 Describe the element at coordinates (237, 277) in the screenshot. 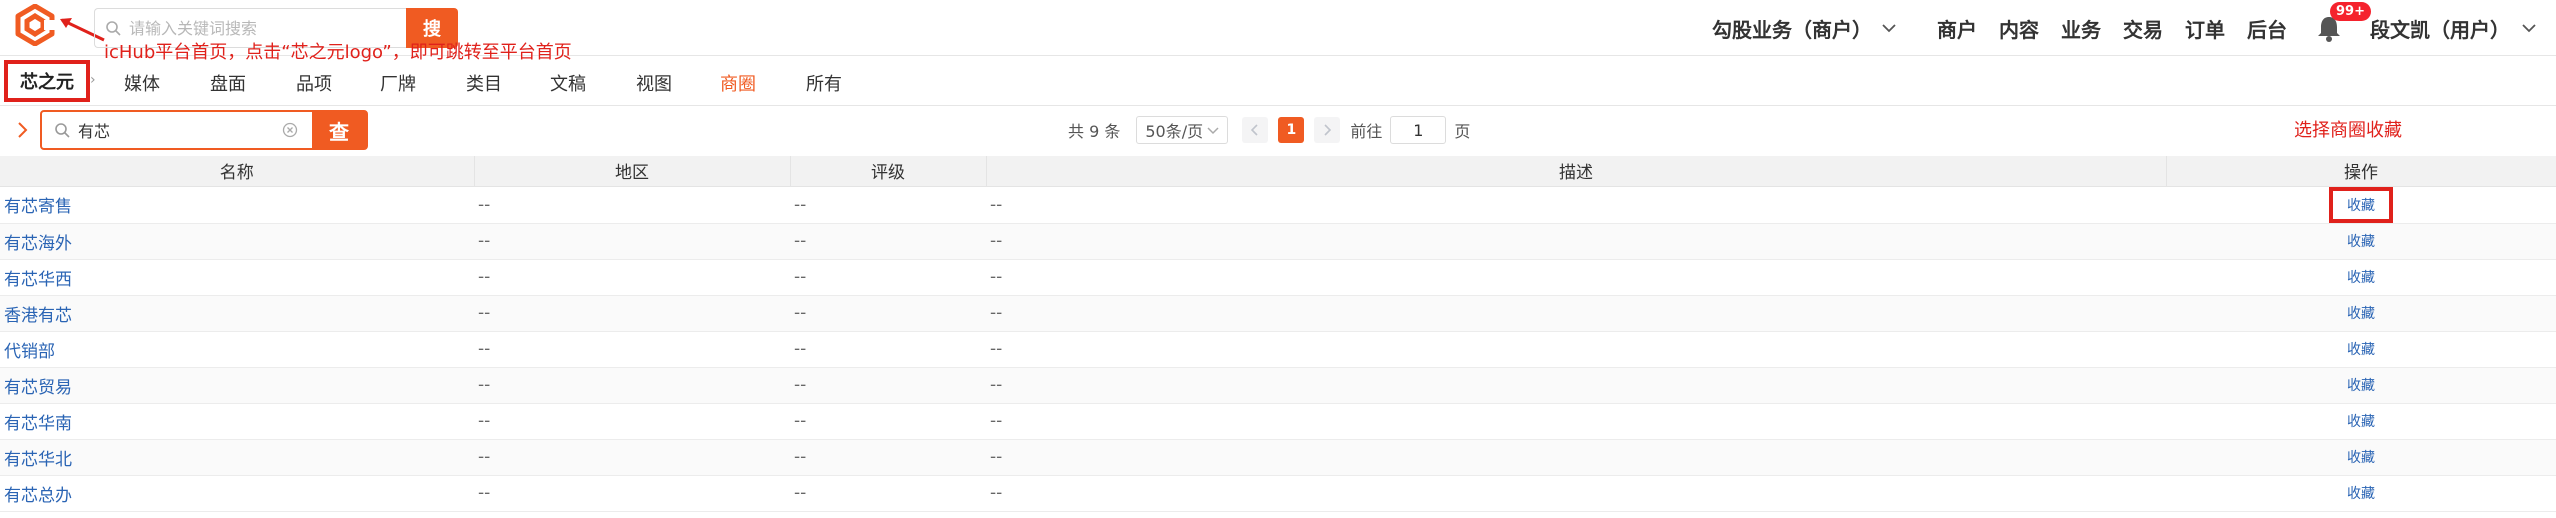

I see `row-name-link: 有芯华西` at that location.